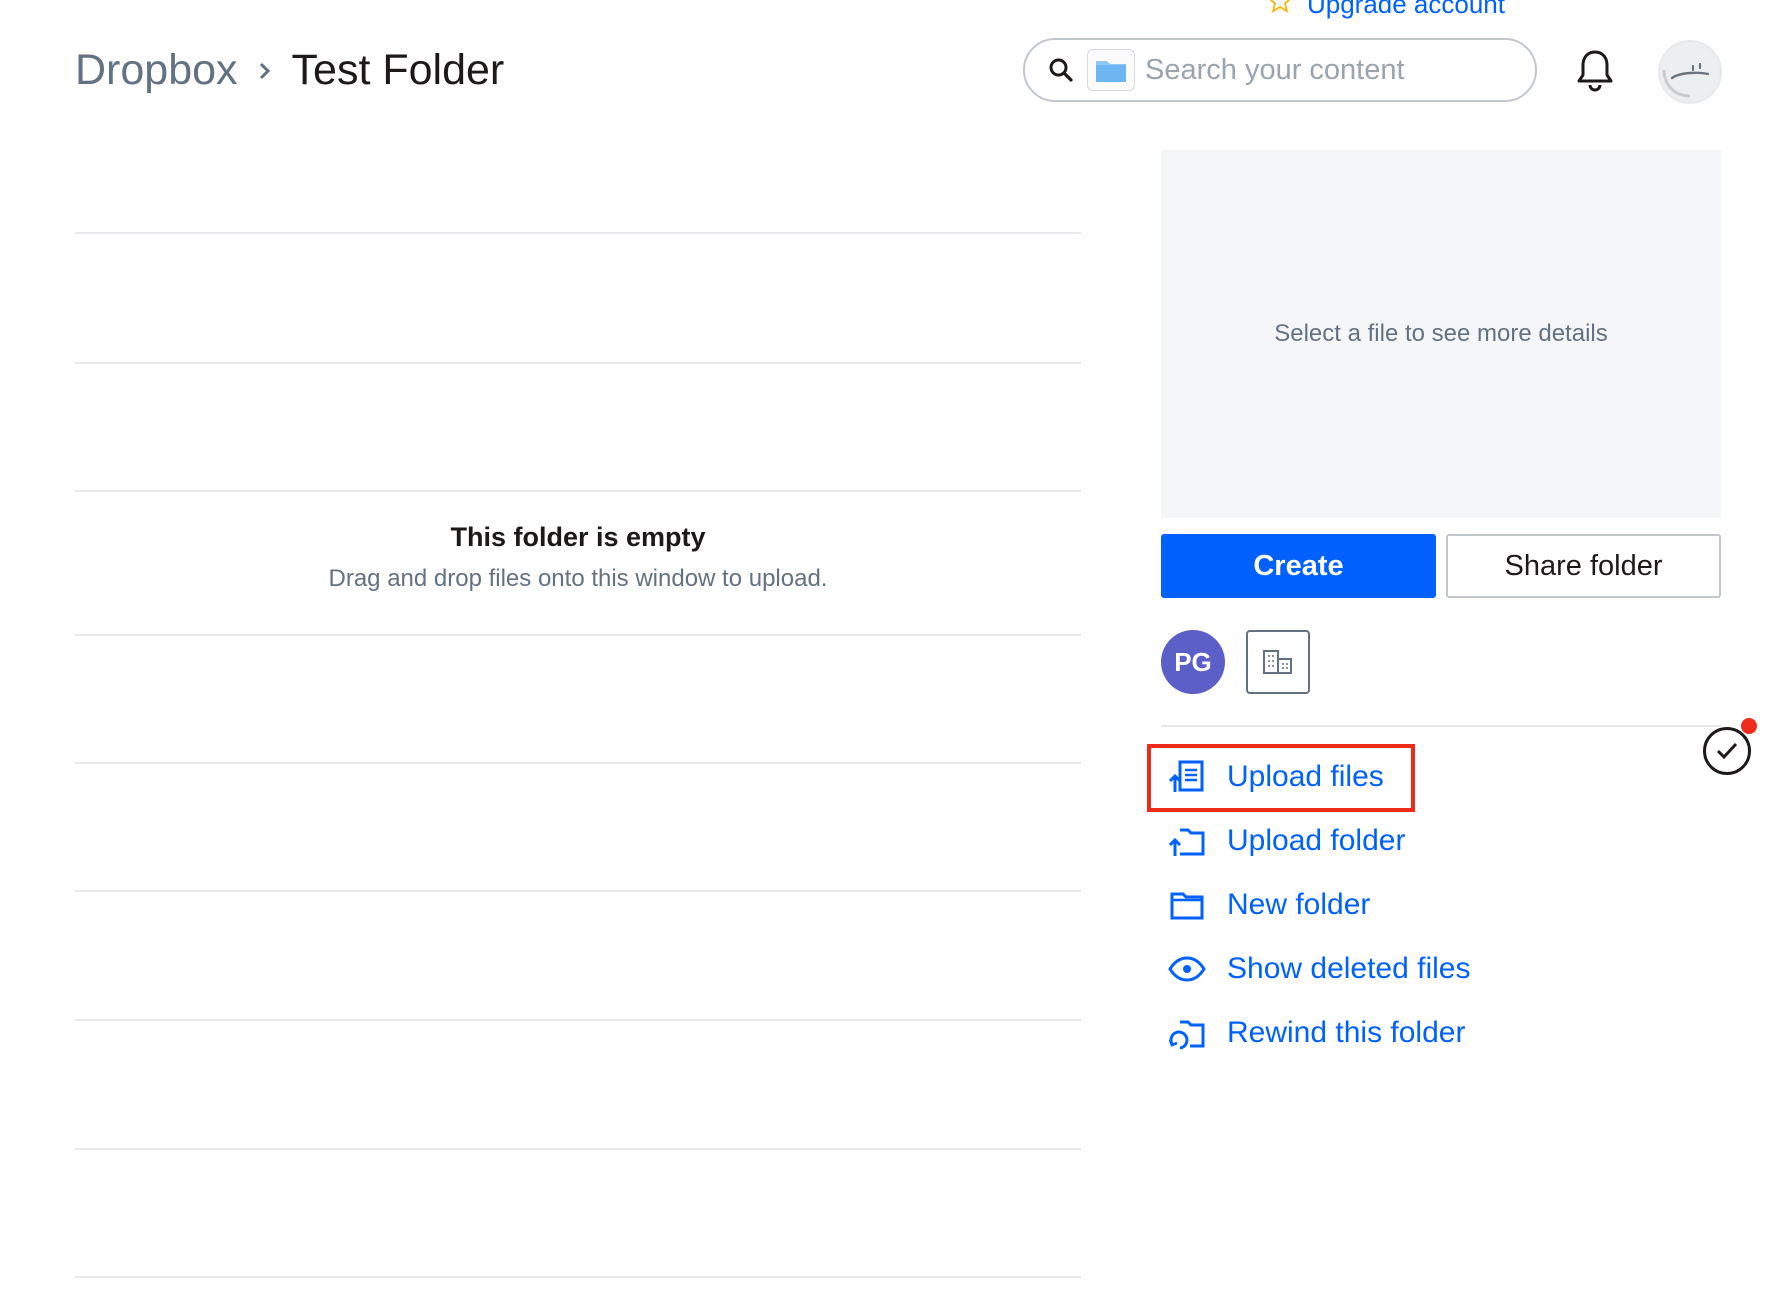  I want to click on eye-icon, so click(1187, 969).